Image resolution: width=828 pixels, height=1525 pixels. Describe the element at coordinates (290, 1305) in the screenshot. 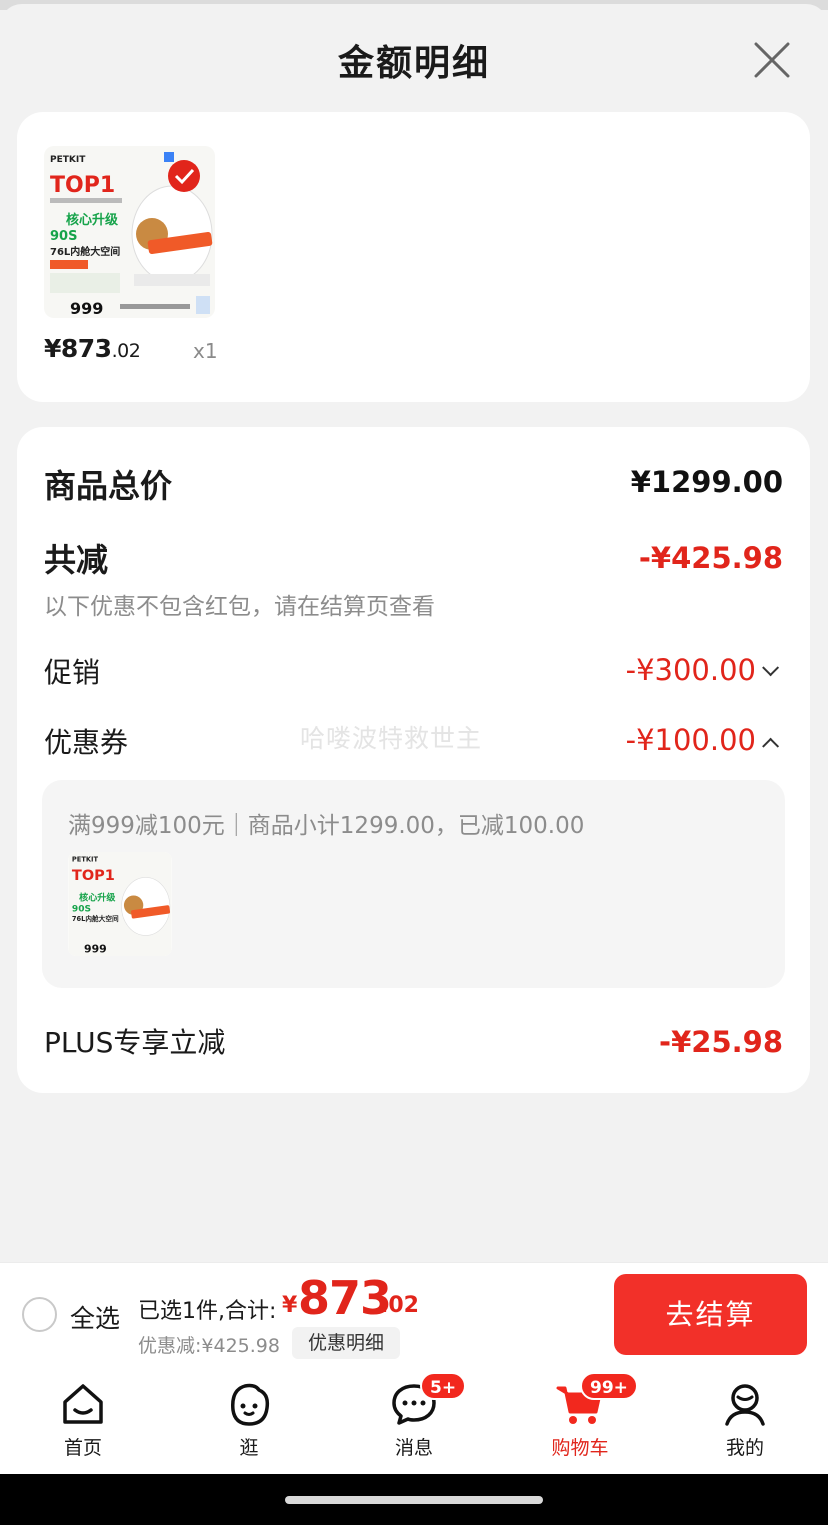

I see `total-currency: ¥` at that location.